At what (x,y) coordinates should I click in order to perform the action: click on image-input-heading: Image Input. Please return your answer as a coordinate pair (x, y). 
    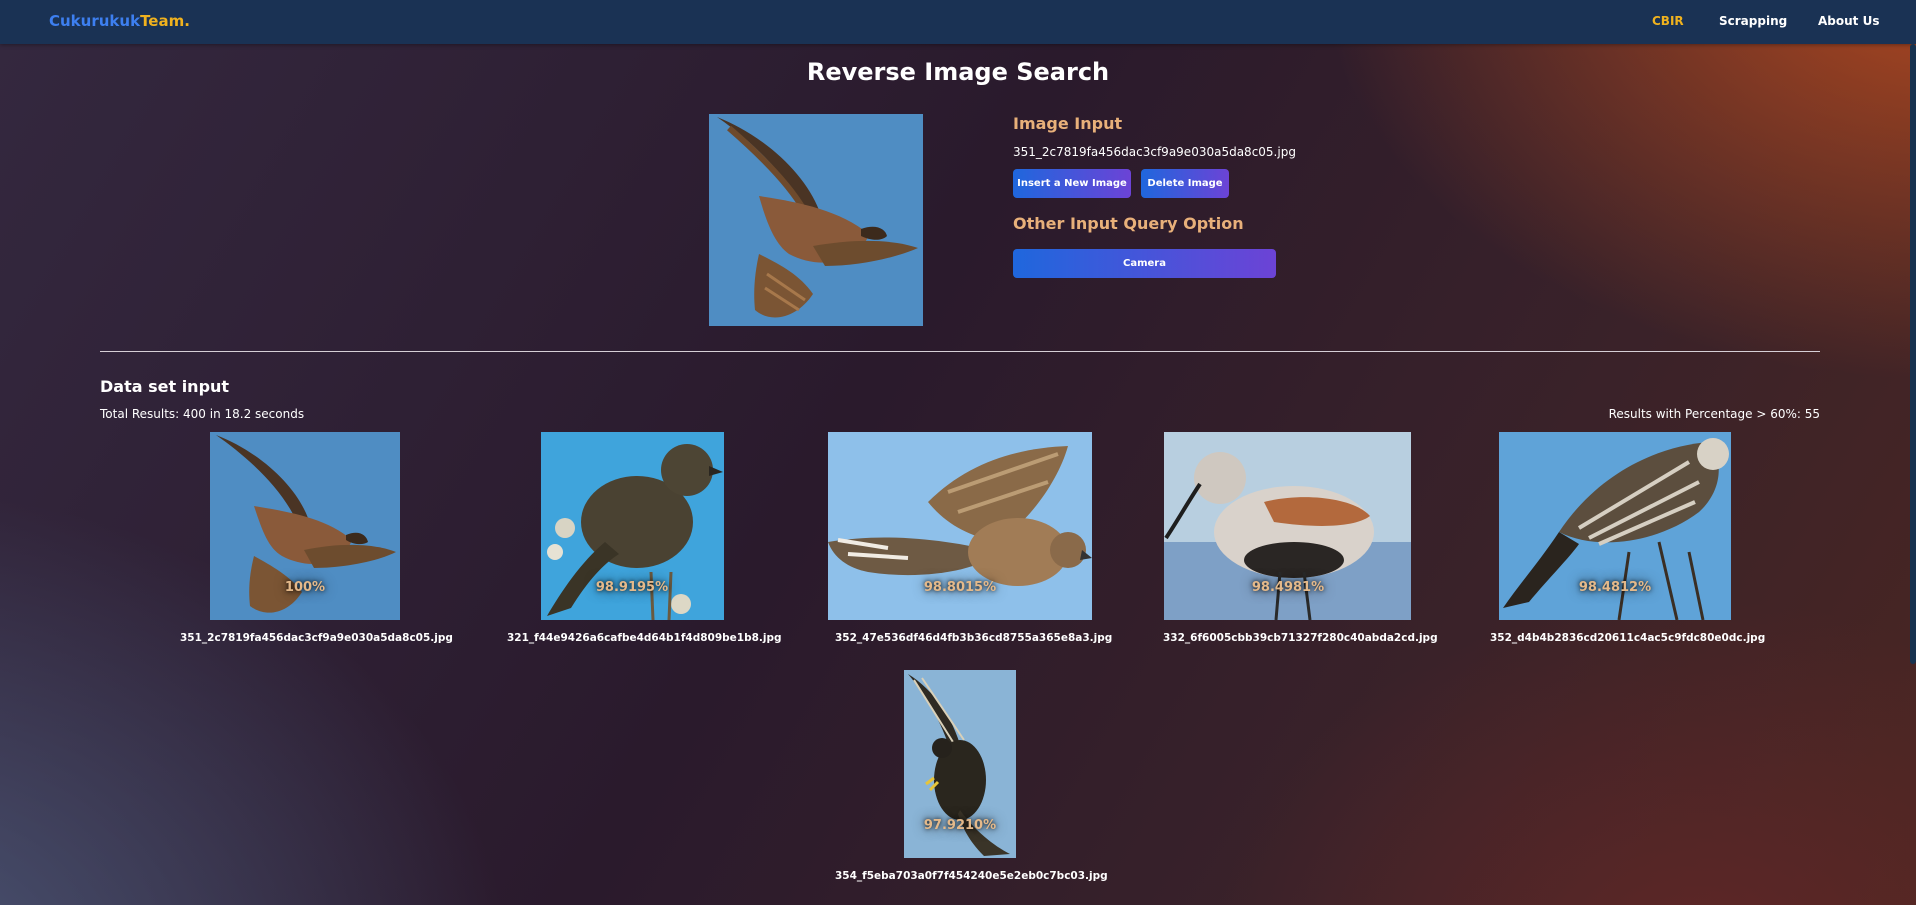
    Looking at the image, I should click on (1068, 123).